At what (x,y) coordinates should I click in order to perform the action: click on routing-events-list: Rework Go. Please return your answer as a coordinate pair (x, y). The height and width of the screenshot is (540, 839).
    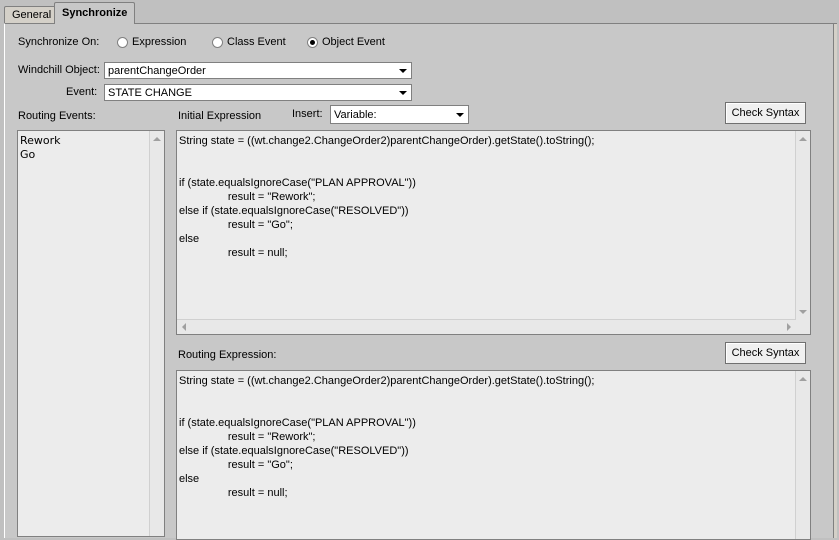
    Looking at the image, I should click on (91, 333).